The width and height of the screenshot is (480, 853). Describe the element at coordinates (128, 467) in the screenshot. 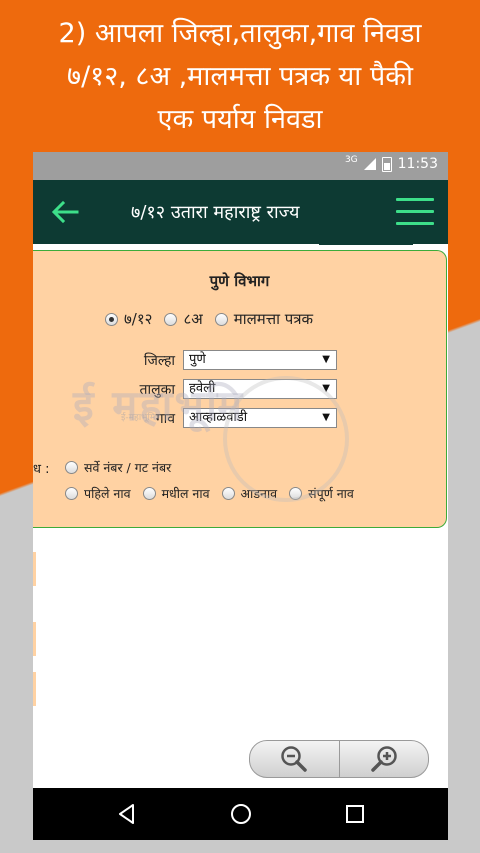

I see `radio-label-survey-number: सर्वे नंबर / गट नंबर` at that location.